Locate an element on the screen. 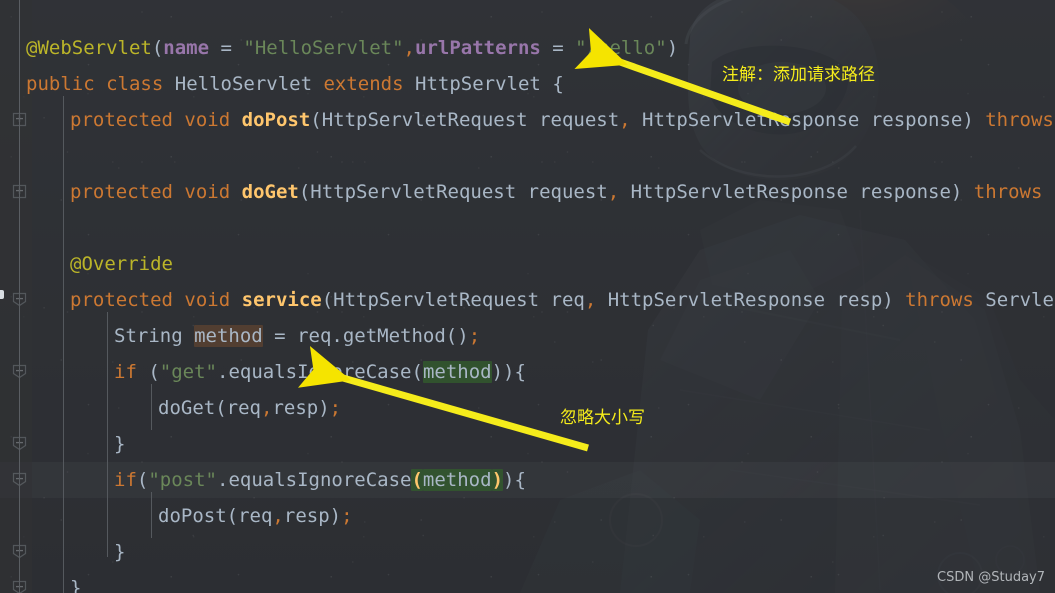  token: ; is located at coordinates (474, 336).